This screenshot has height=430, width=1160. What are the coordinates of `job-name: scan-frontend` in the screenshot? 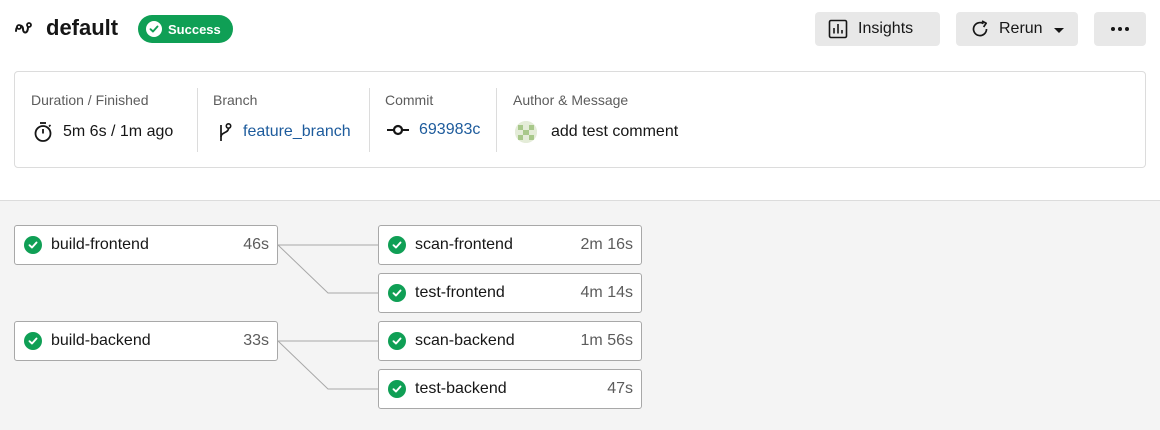 It's located at (464, 244).